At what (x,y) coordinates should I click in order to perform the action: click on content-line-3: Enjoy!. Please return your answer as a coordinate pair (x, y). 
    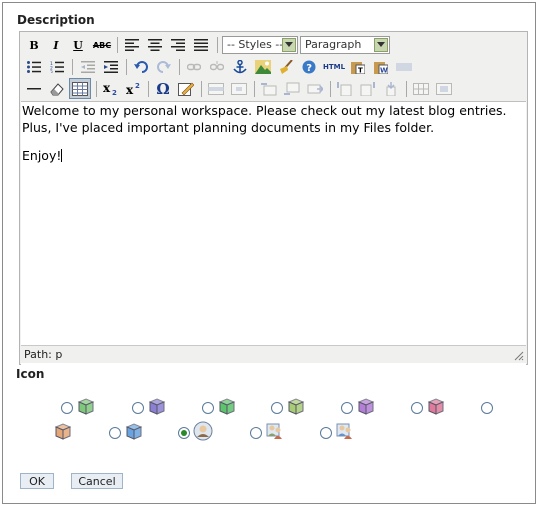
    Looking at the image, I should click on (42, 155).